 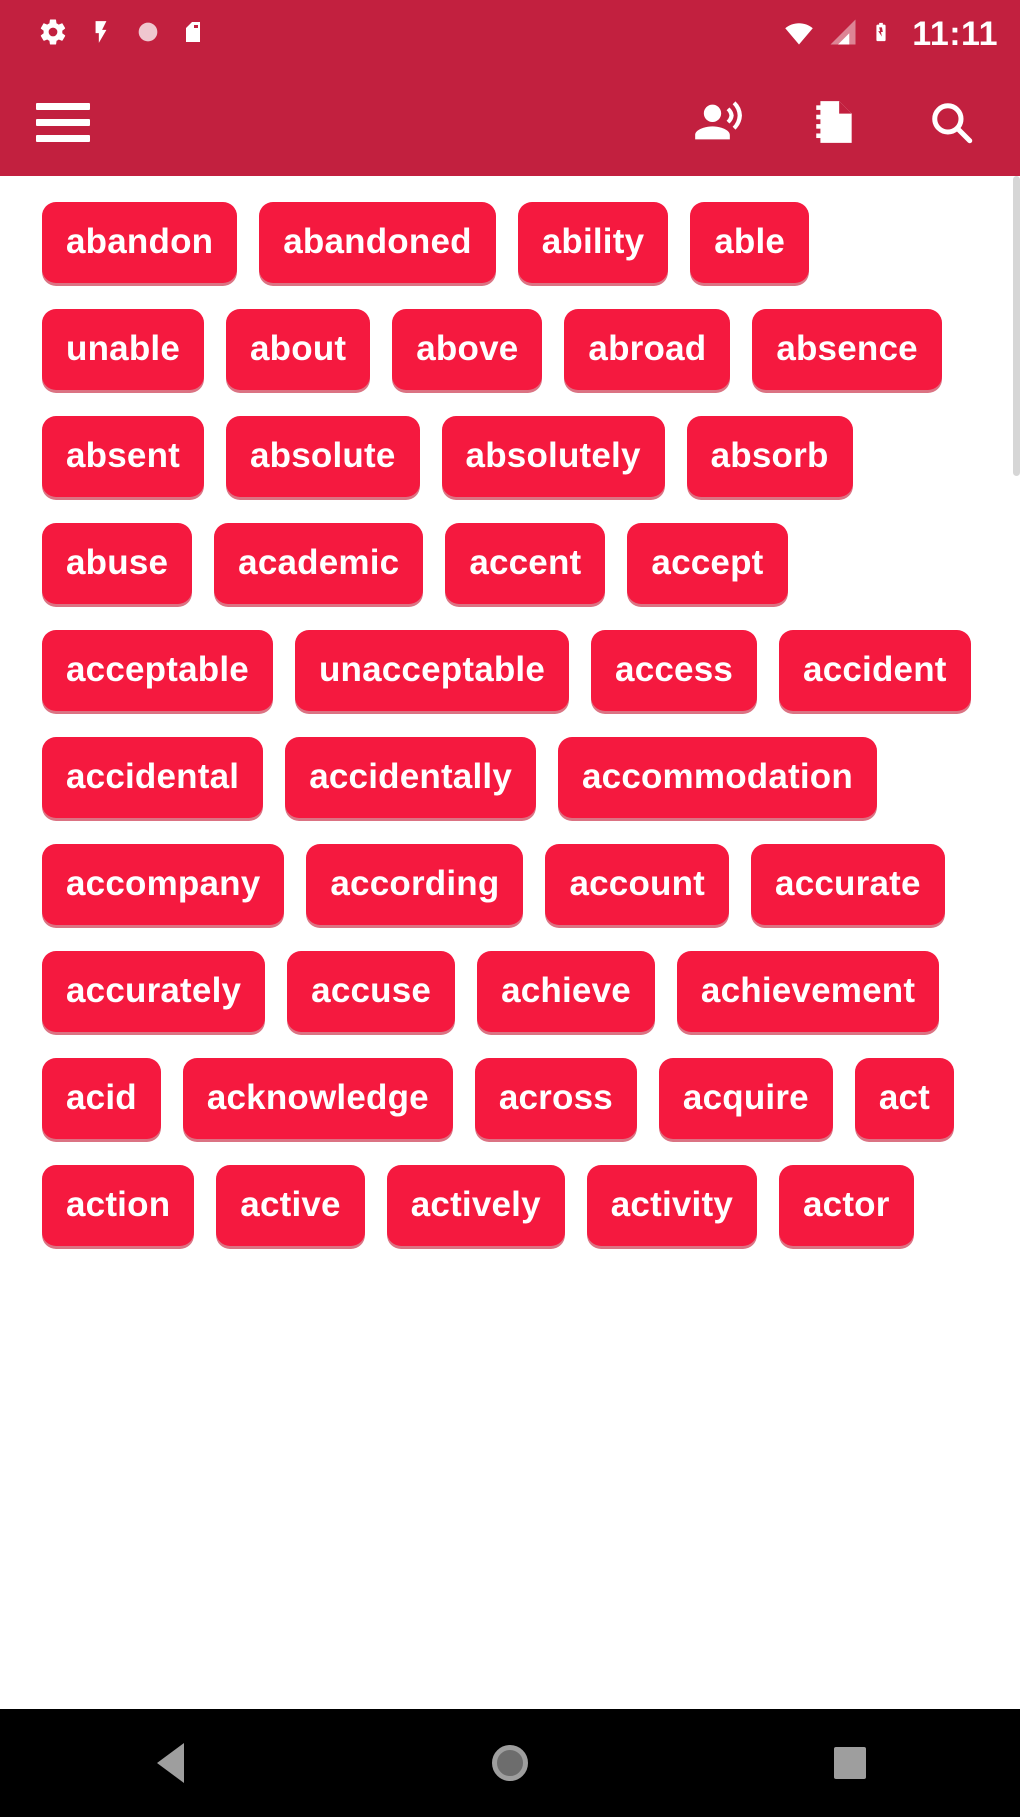 I want to click on word-chip: accident, so click(x=875, y=670).